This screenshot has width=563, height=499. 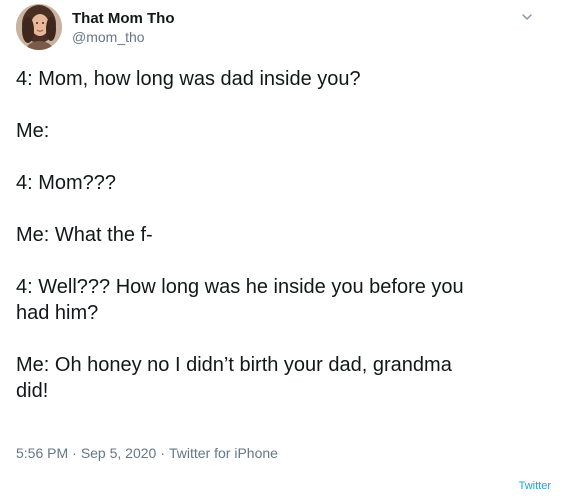 What do you see at coordinates (281, 28) in the screenshot?
I see `tweet-header: That Mom Tho @mom_tho` at bounding box center [281, 28].